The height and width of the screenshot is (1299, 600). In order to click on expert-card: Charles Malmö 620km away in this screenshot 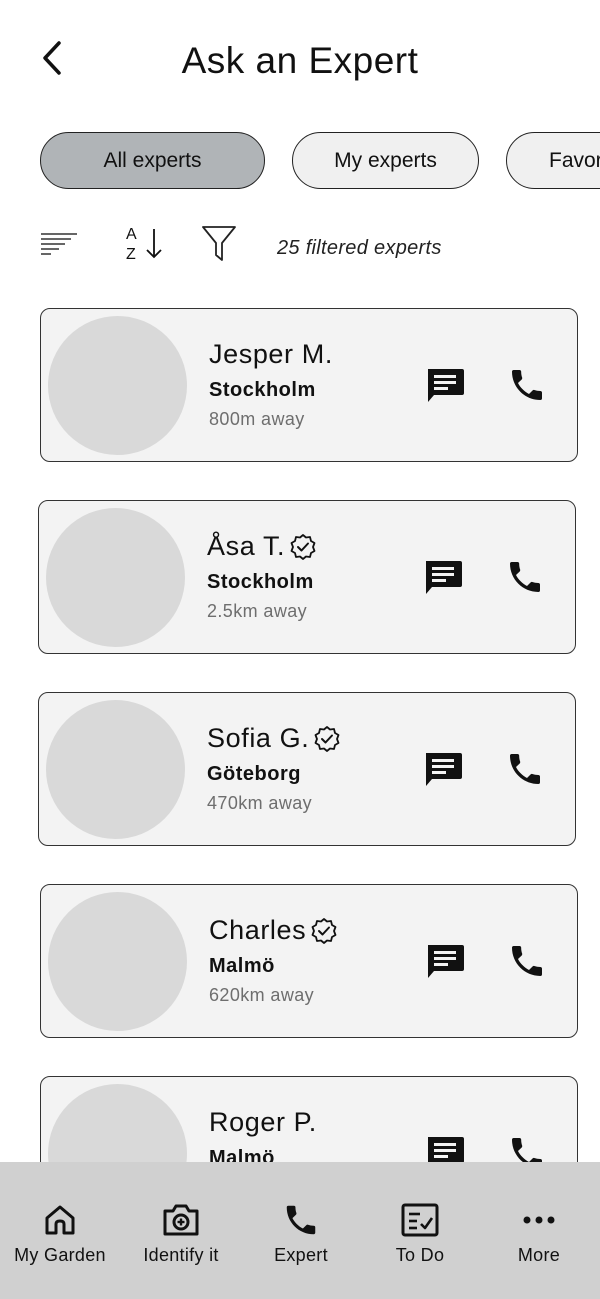, I will do `click(309, 961)`.